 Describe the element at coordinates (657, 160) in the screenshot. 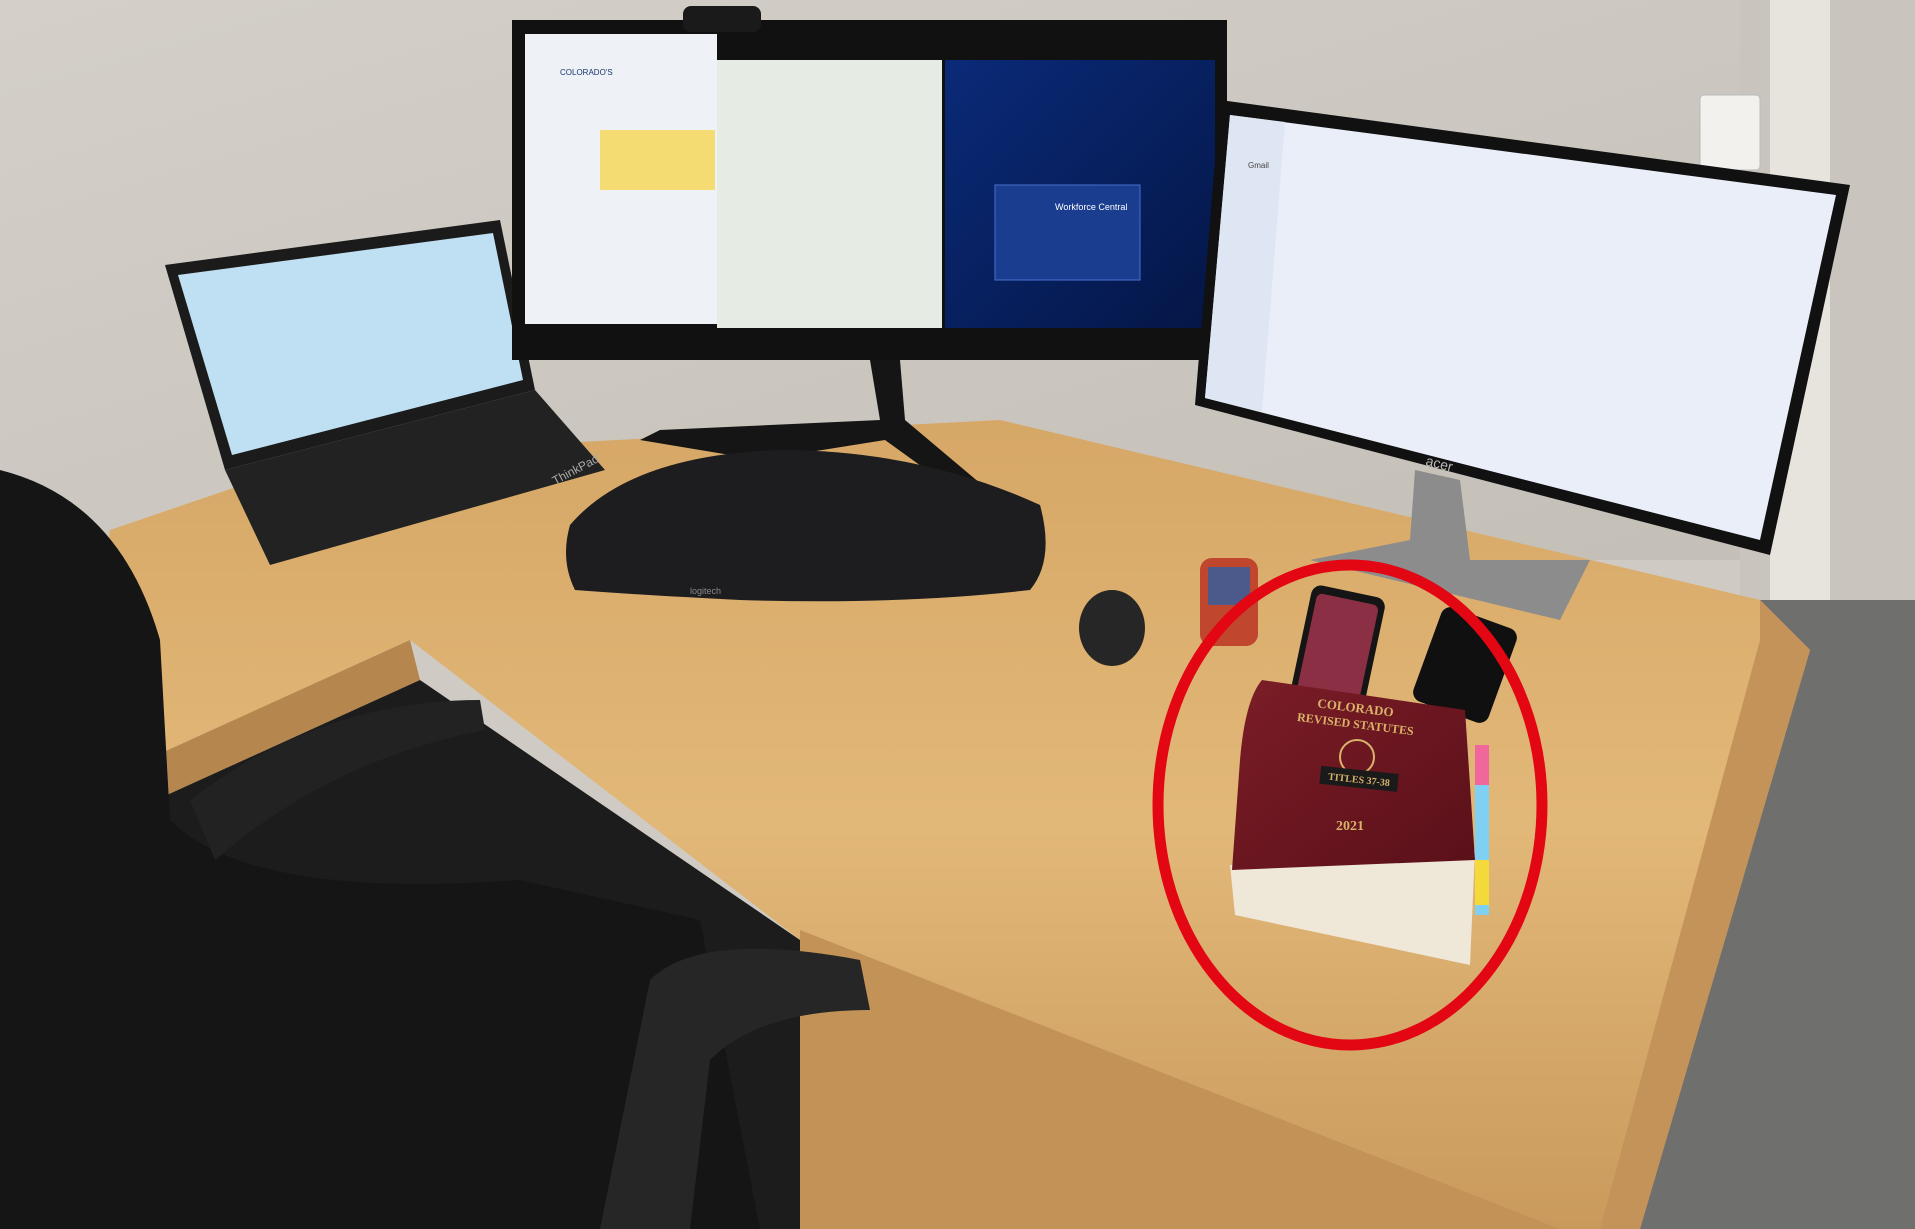

I see `screen-yellow-rows` at that location.